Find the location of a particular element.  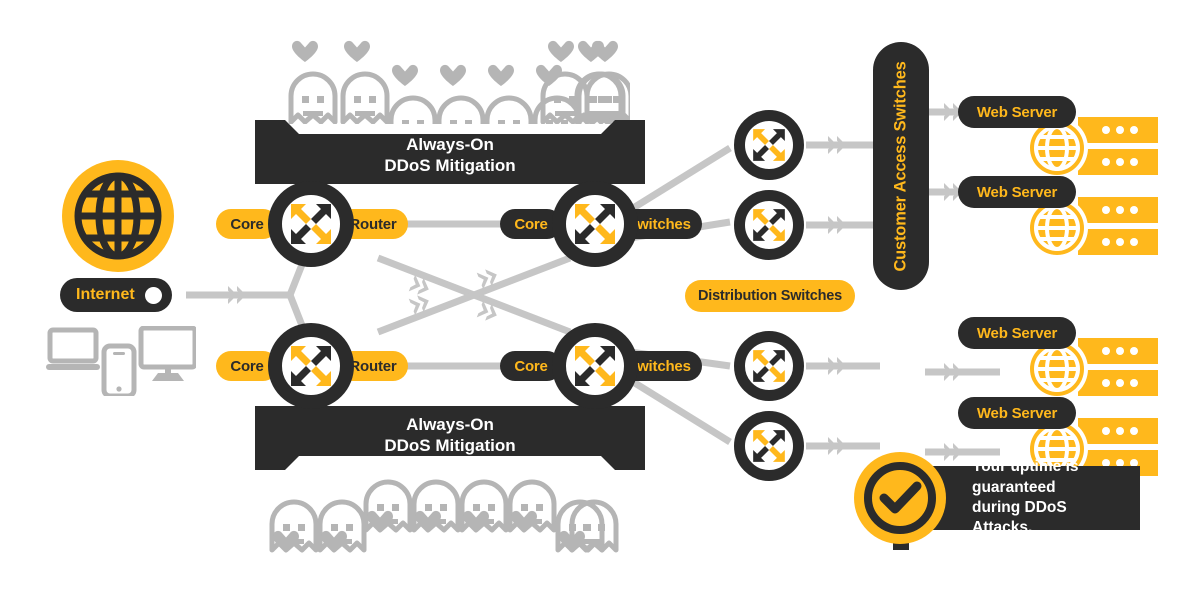

internet-knob-icon is located at coordinates (153, 295).